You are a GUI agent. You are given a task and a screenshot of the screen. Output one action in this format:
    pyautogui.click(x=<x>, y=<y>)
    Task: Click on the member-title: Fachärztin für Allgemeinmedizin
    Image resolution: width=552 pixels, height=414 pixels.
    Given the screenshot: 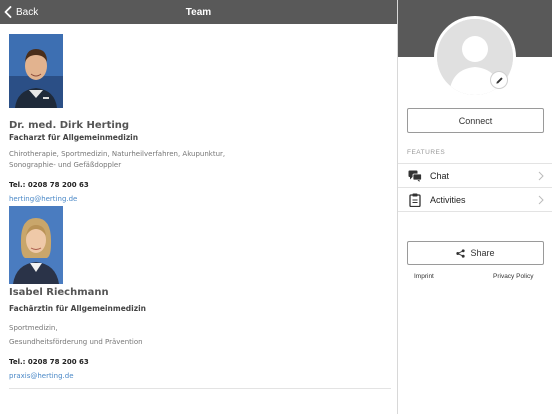 What is the action you would take?
    pyautogui.click(x=78, y=308)
    